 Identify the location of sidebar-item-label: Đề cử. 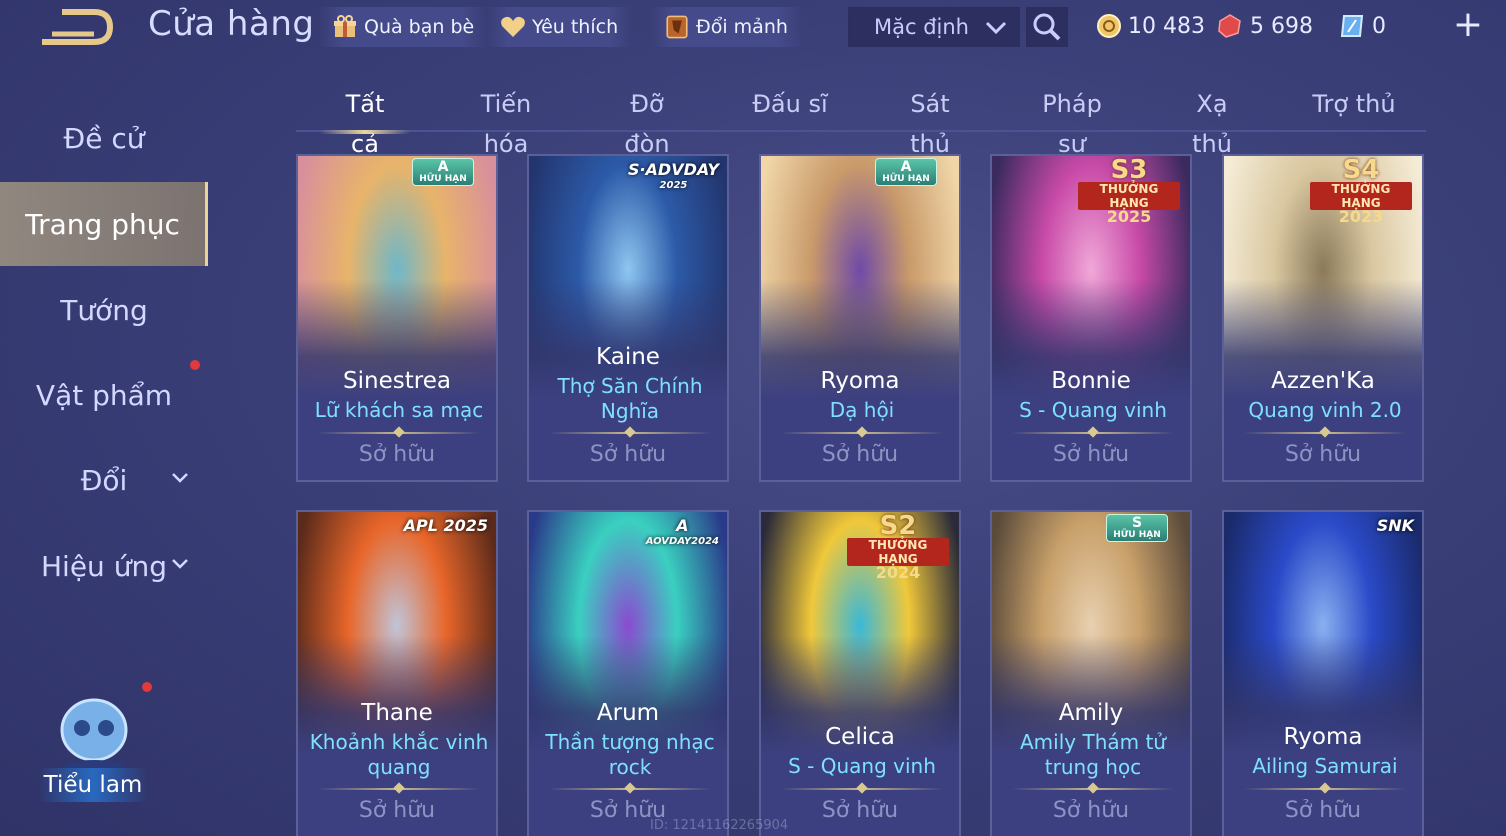
(104, 138).